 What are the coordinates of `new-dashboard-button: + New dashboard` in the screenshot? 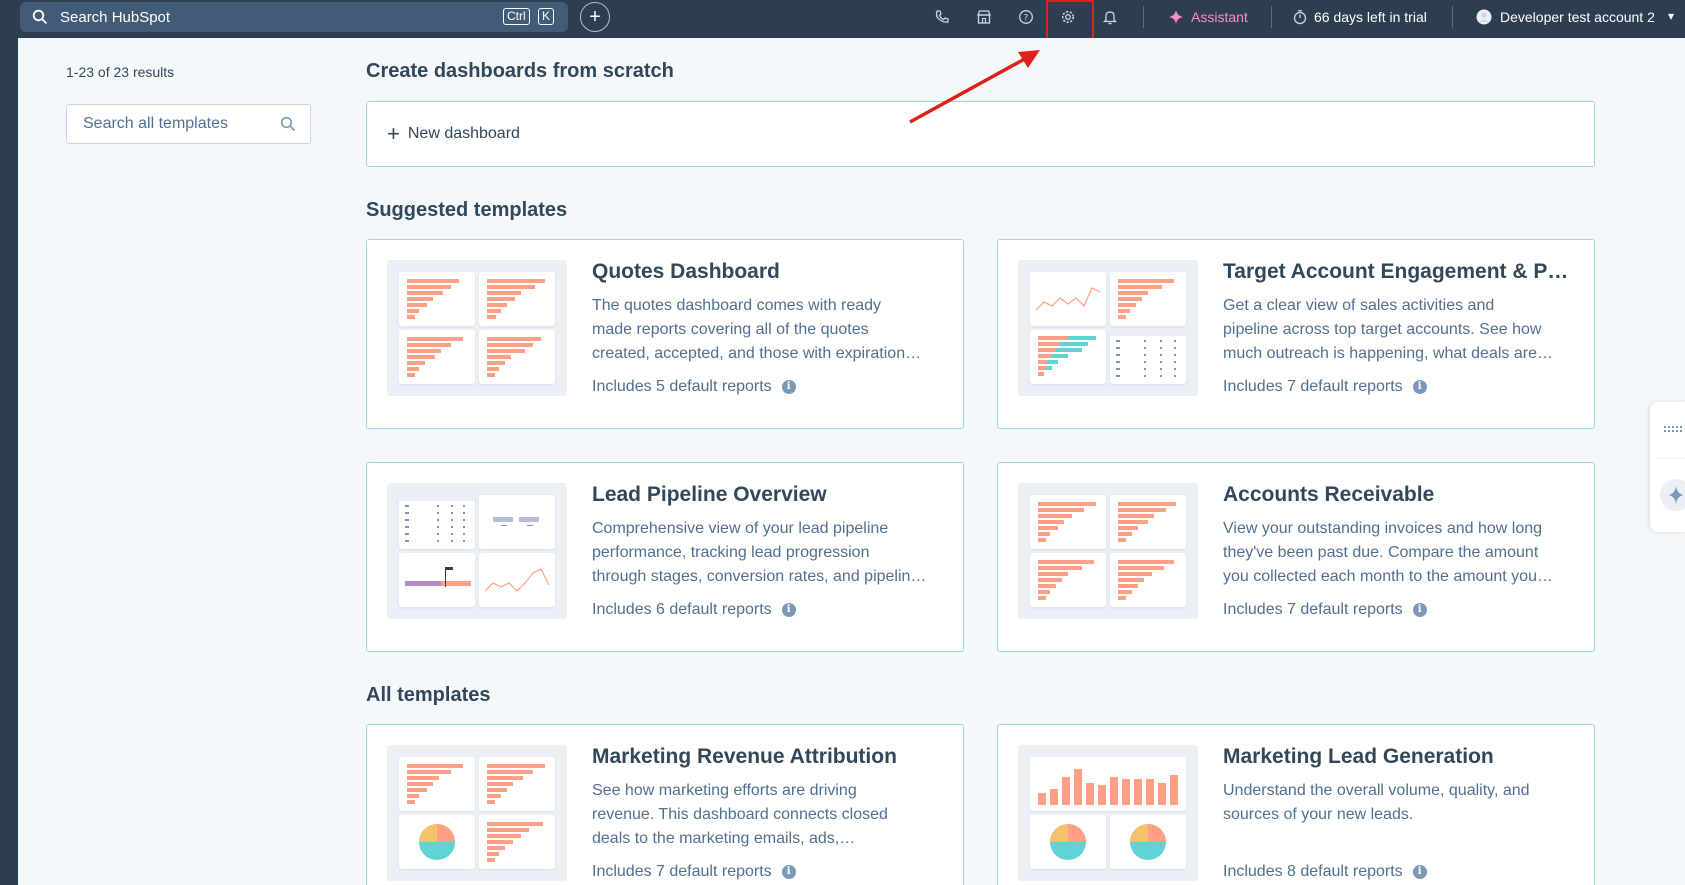 It's located at (980, 134).